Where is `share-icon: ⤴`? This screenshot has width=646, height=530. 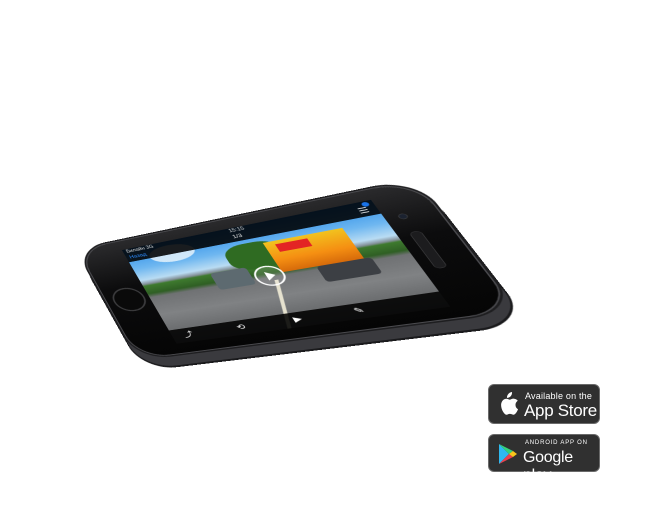
share-icon: ⤴ is located at coordinates (188, 335).